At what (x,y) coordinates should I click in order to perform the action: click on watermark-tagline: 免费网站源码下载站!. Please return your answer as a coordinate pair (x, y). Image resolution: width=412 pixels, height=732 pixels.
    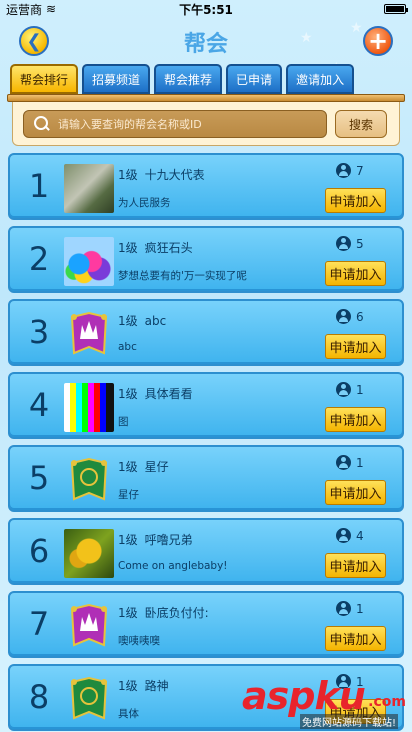
    Looking at the image, I should click on (349, 721).